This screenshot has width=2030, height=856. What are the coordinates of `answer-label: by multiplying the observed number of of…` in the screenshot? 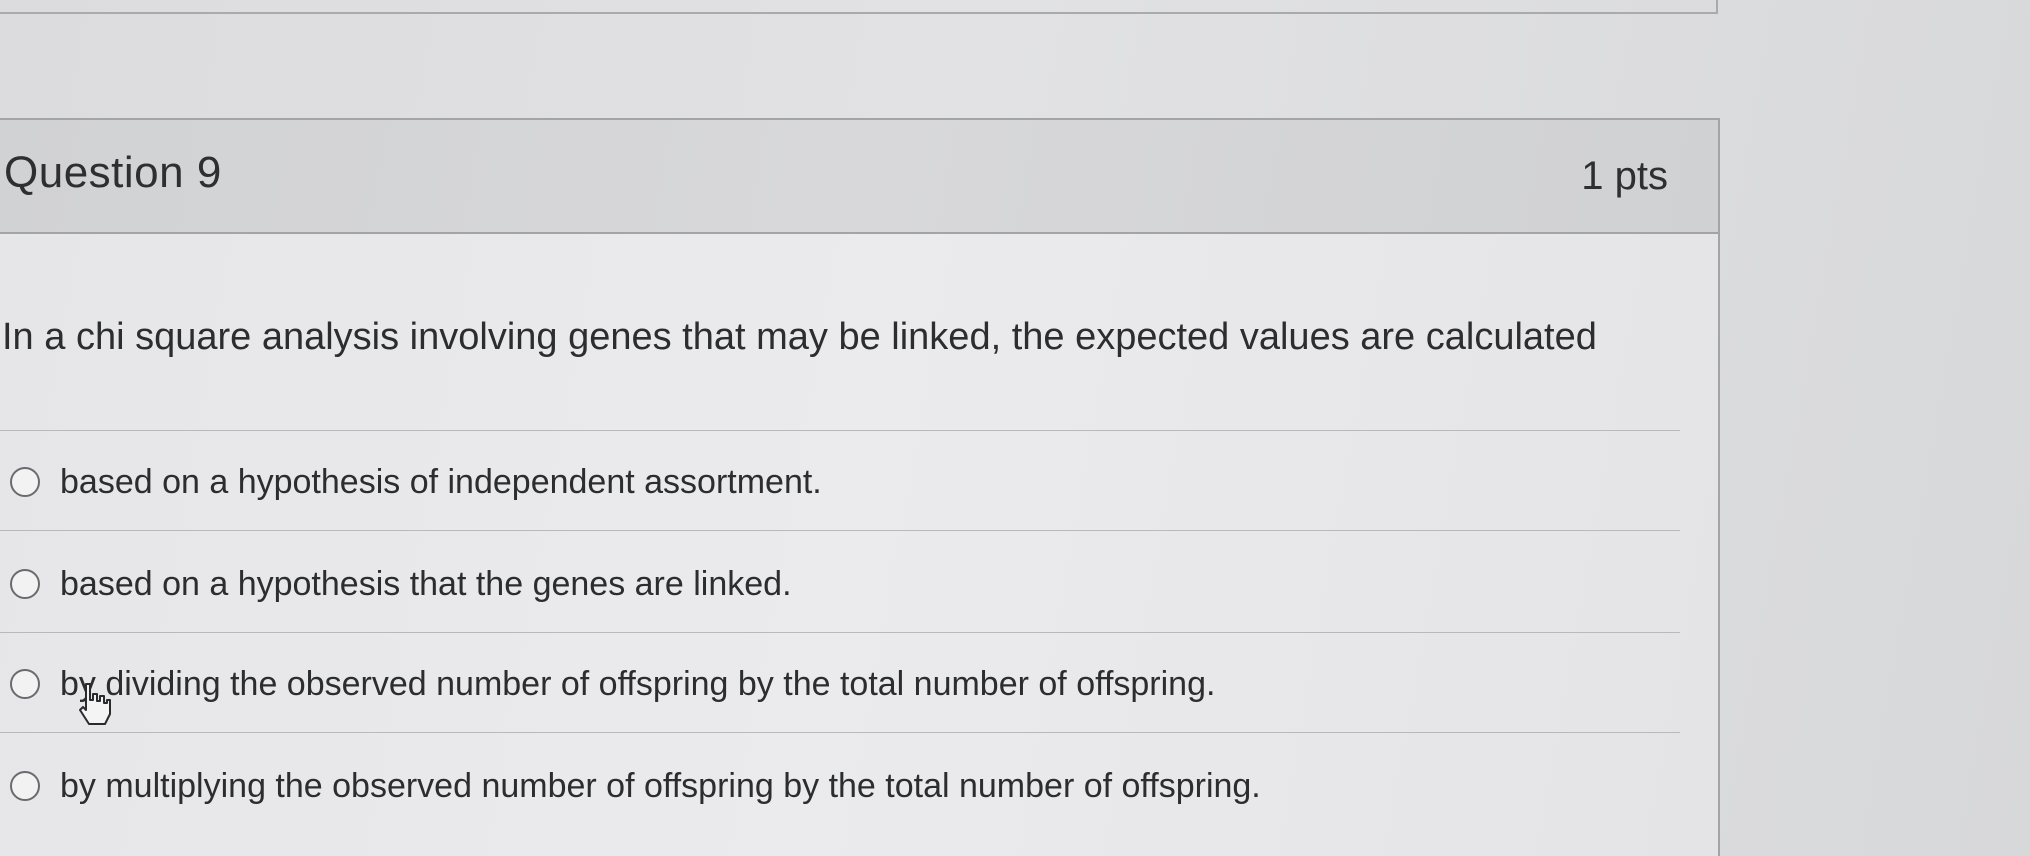 It's located at (660, 785).